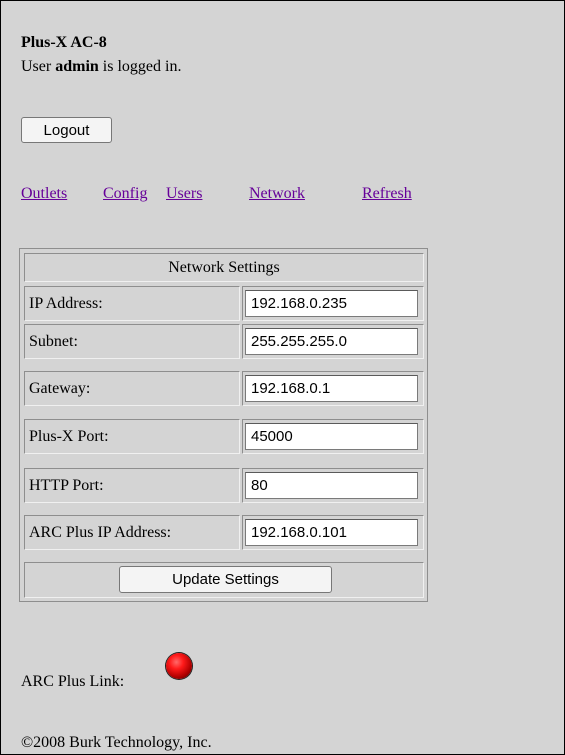 Image resolution: width=565 pixels, height=755 pixels. I want to click on subnet-input, so click(331, 341).